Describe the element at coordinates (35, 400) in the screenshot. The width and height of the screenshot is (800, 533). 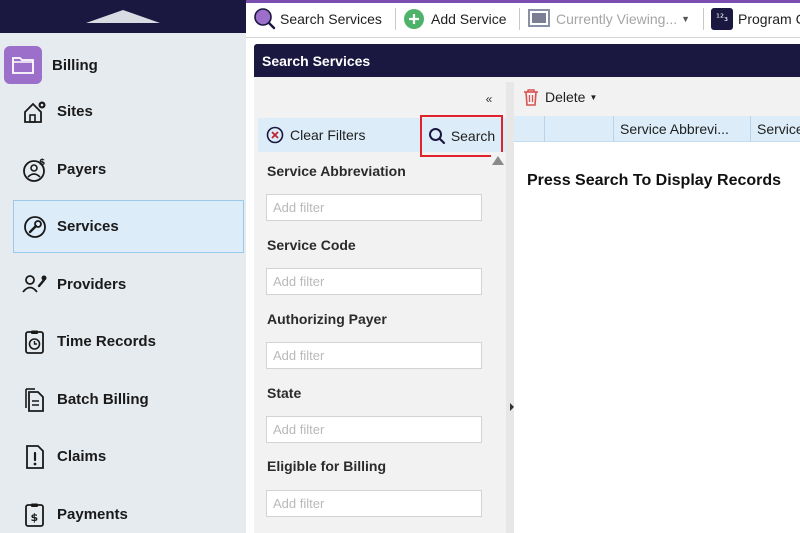
I see `batch-billing-icon` at that location.